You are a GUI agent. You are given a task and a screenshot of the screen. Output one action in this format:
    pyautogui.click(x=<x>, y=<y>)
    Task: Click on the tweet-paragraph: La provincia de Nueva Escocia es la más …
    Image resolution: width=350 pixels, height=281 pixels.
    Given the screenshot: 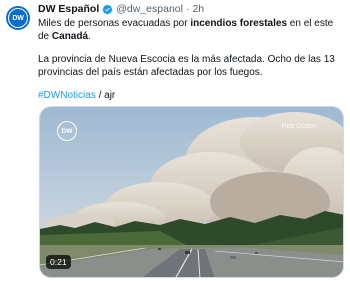 What is the action you would take?
    pyautogui.click(x=186, y=66)
    